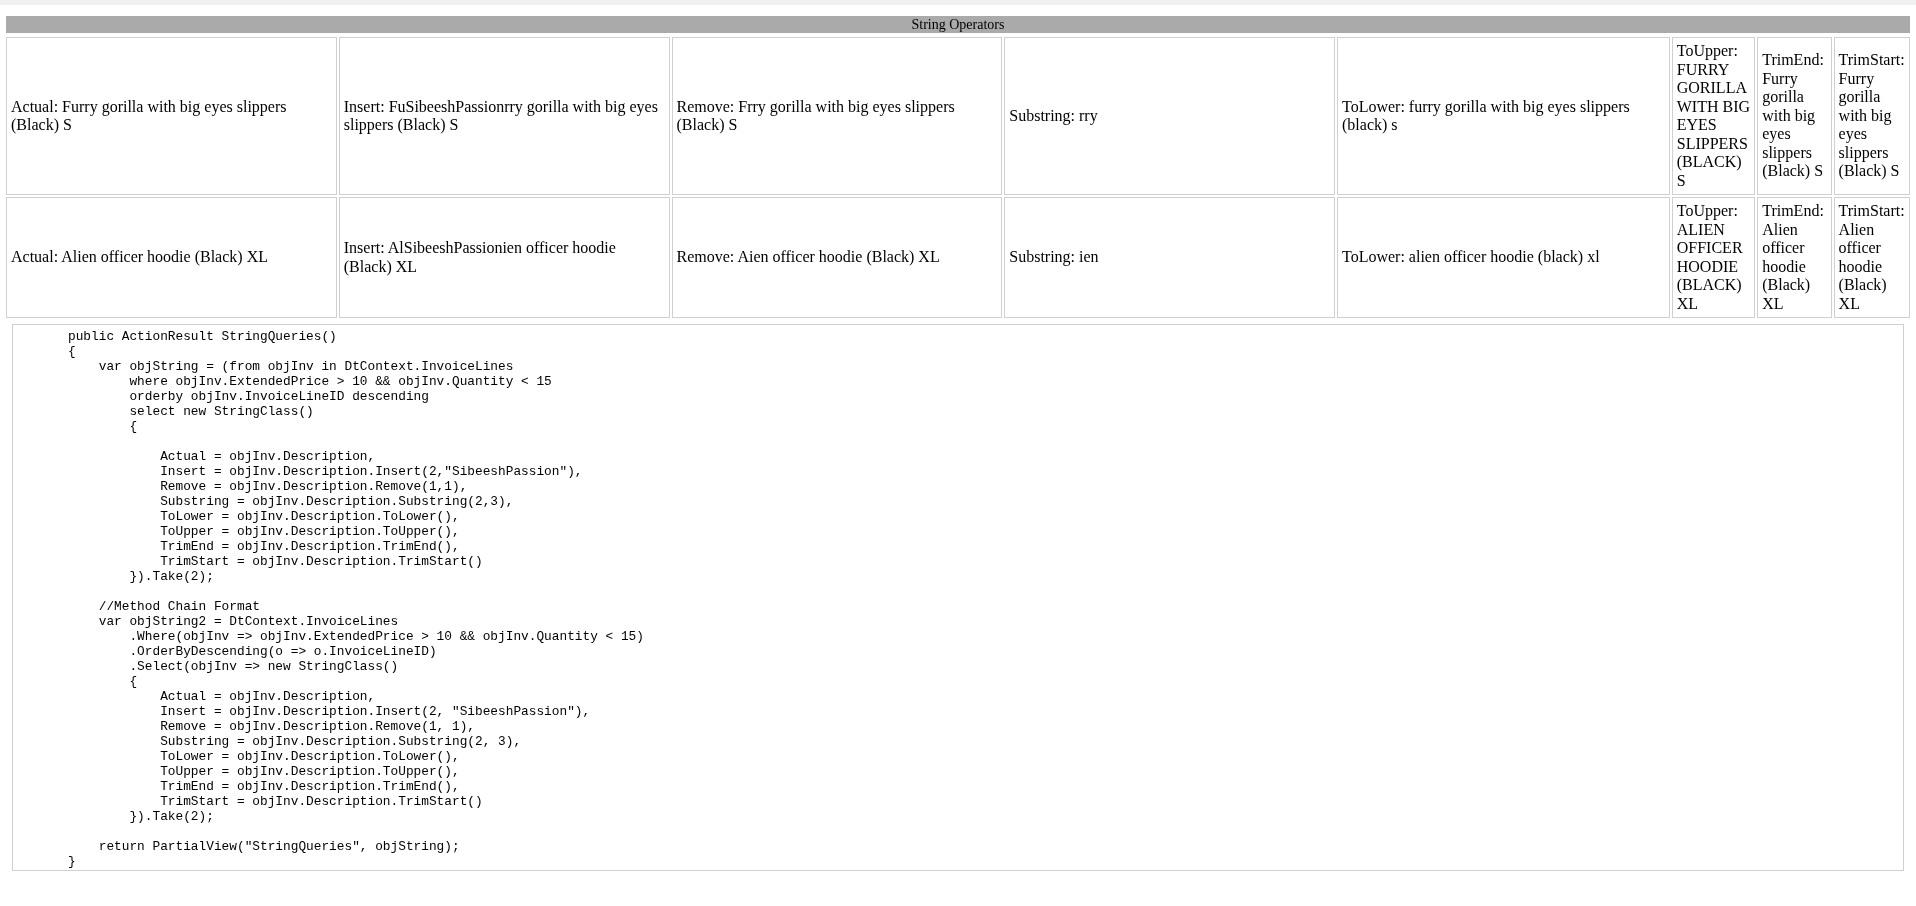 The width and height of the screenshot is (1916, 906). Describe the element at coordinates (504, 116) in the screenshot. I see `table-cell: Insert: FuSibeeshPassionrry gorilla with big eyes slippers (Black) S` at that location.